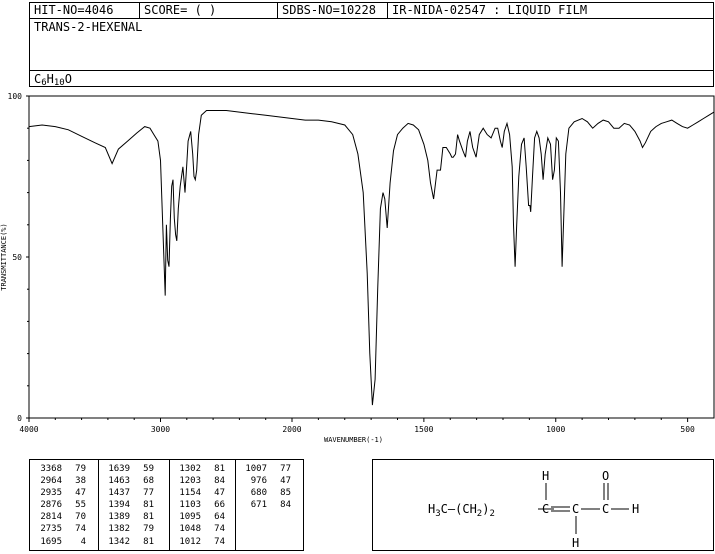 The image size is (715, 554). What do you see at coordinates (545, 476) in the screenshot?
I see `struct-h-top: H` at bounding box center [545, 476].